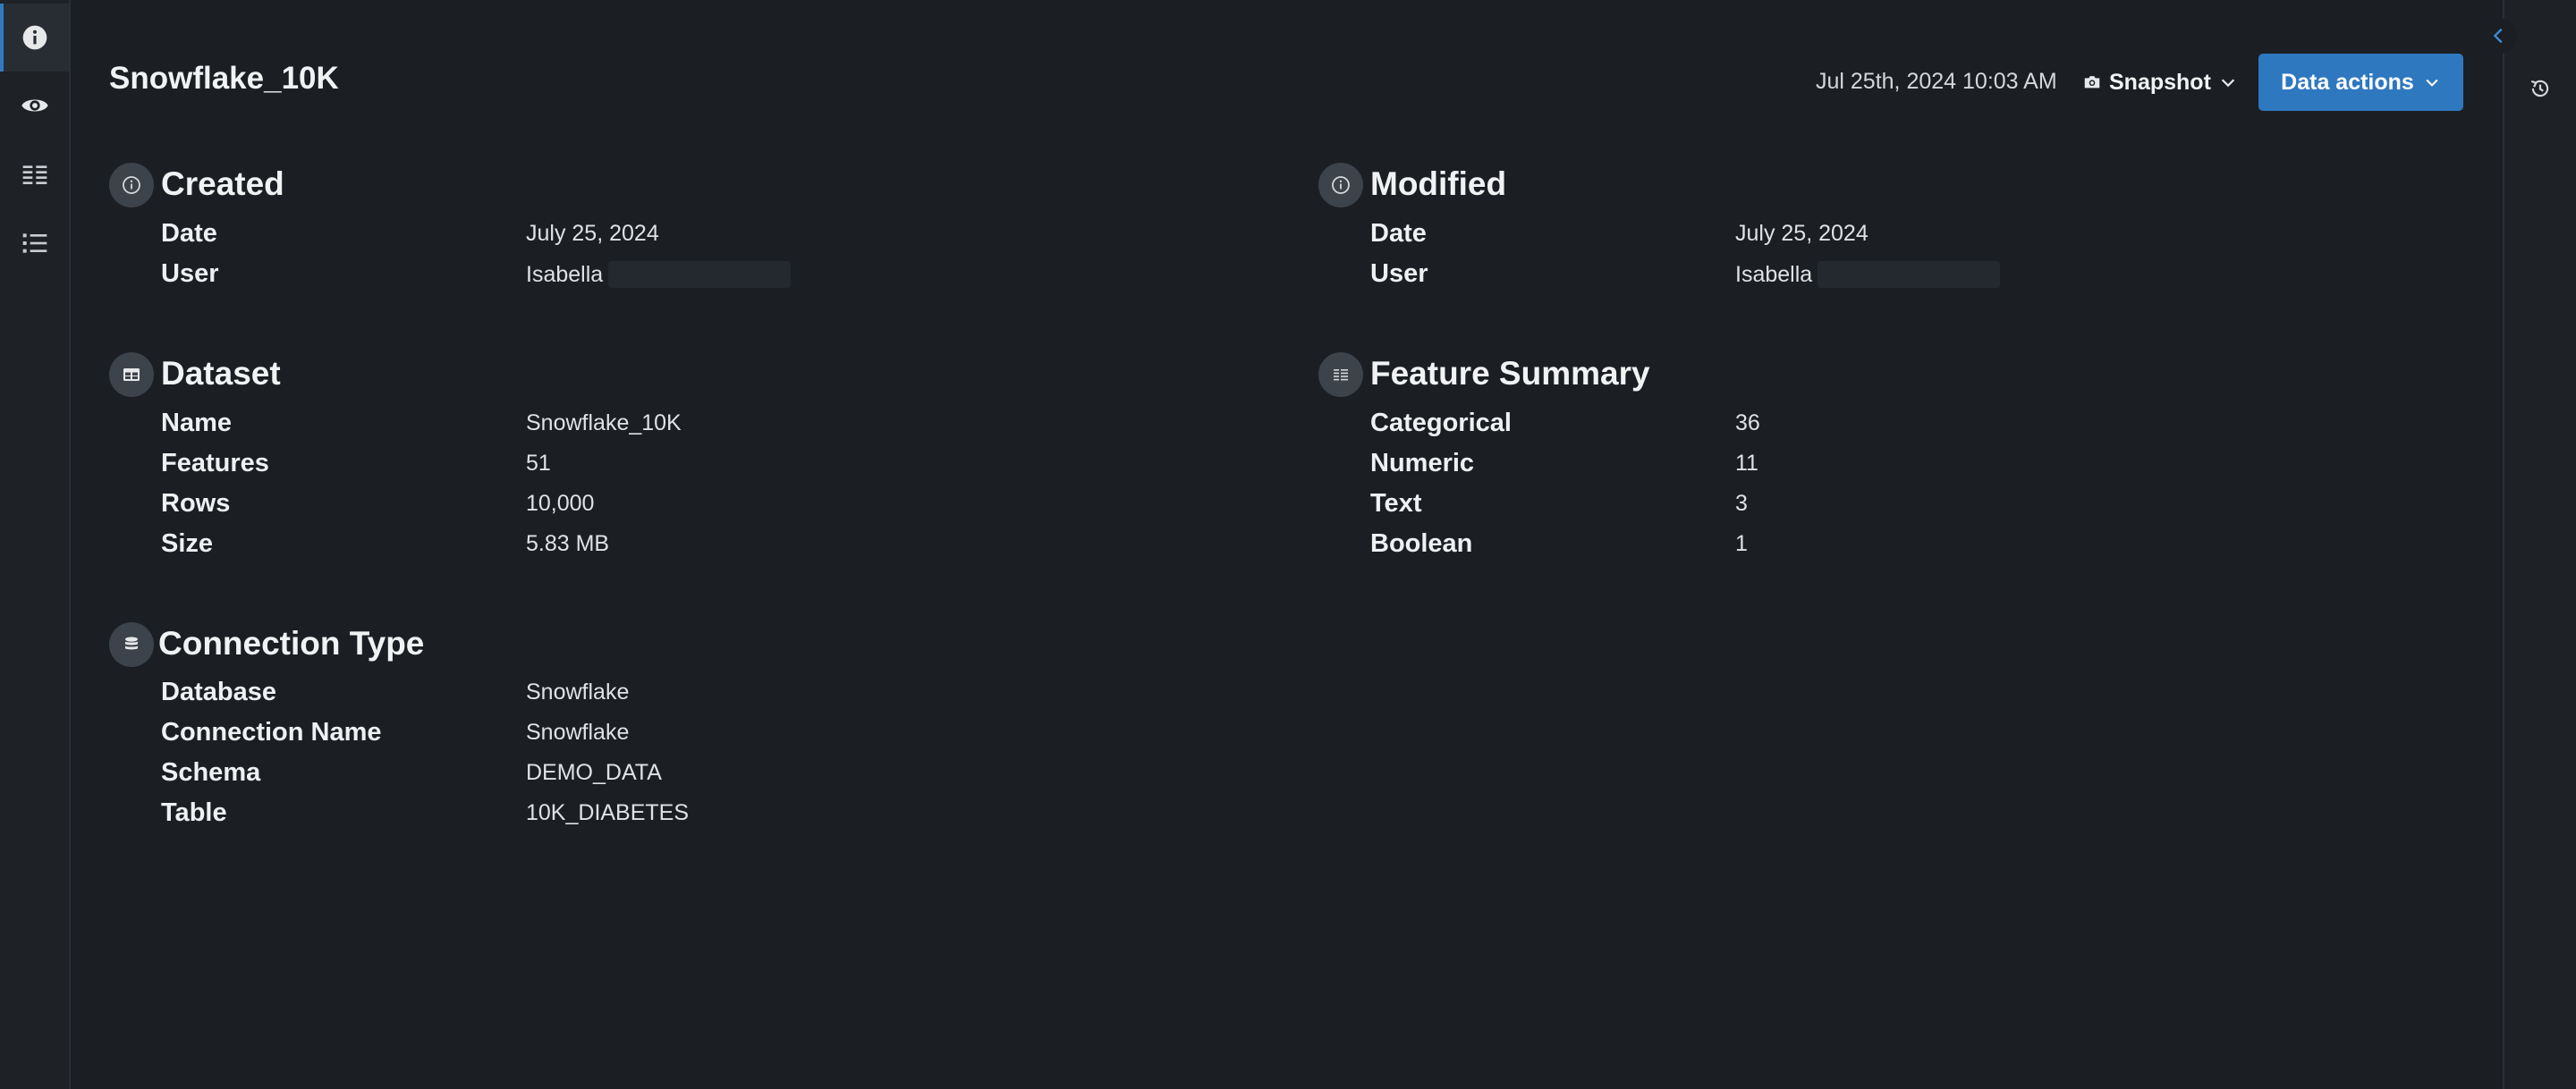 This screenshot has width=2576, height=1089. Describe the element at coordinates (608, 812) in the screenshot. I see `detail-value: 10K_DIABETES` at that location.